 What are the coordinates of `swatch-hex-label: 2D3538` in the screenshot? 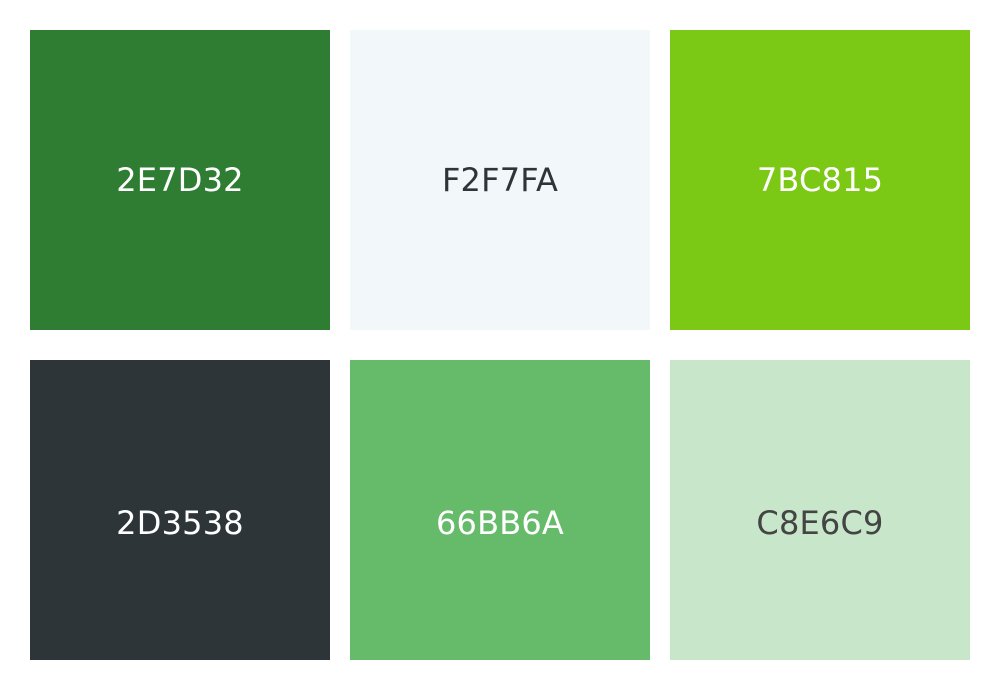 It's located at (180, 523).